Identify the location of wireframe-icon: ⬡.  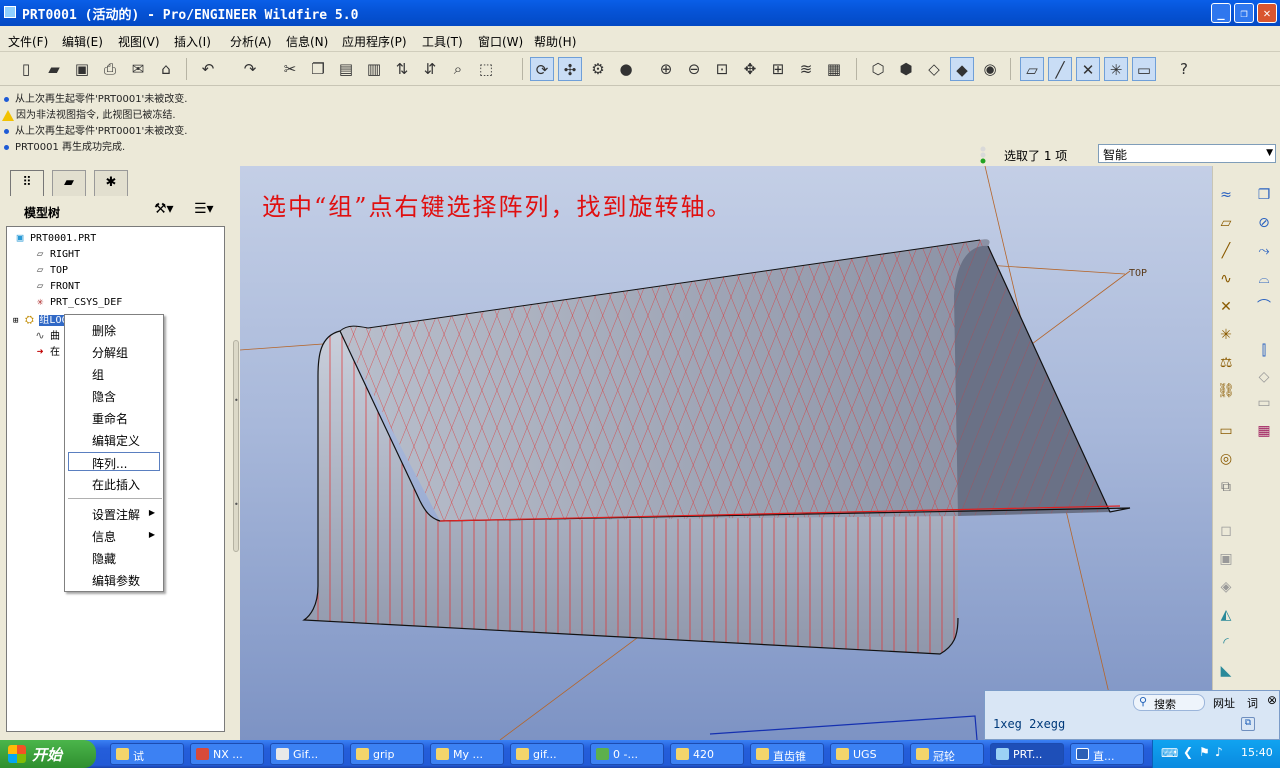
(878, 69).